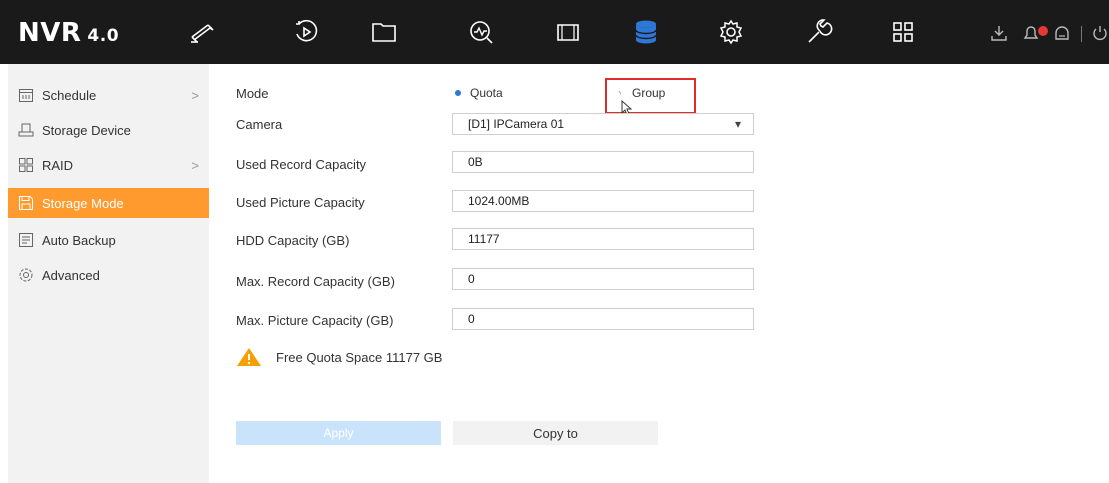  I want to click on mode-group-radio: Group, so click(641, 93).